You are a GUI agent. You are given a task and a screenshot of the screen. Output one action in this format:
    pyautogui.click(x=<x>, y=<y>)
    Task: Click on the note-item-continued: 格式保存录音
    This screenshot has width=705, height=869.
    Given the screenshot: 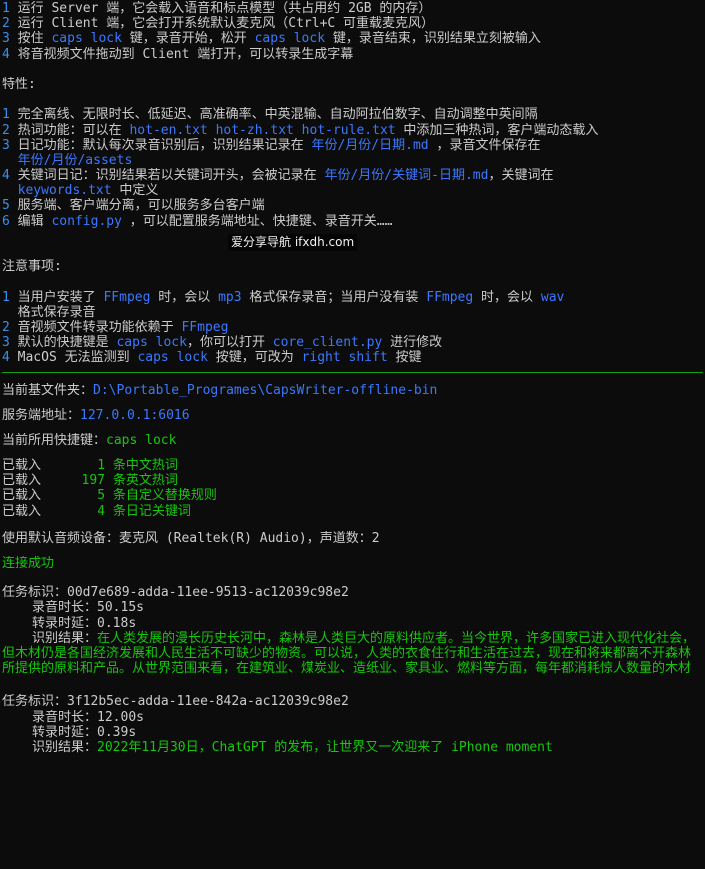 What is the action you would take?
    pyautogui.click(x=56, y=312)
    